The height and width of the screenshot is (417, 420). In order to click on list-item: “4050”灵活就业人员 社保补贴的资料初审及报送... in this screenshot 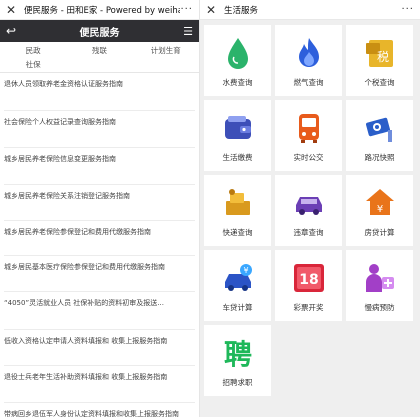, I will do `click(99, 311)`.